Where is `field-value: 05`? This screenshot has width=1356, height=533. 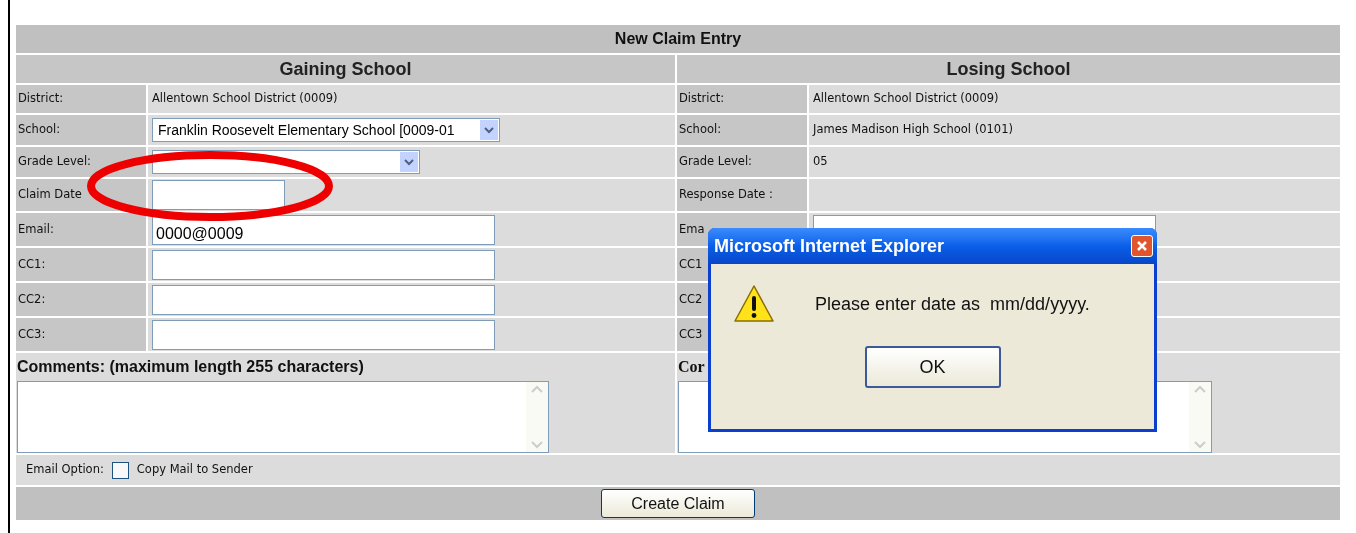
field-value: 05 is located at coordinates (820, 162).